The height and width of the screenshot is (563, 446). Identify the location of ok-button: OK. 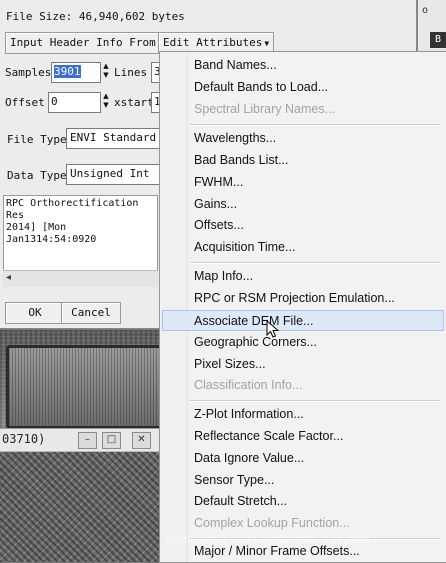
(35, 313).